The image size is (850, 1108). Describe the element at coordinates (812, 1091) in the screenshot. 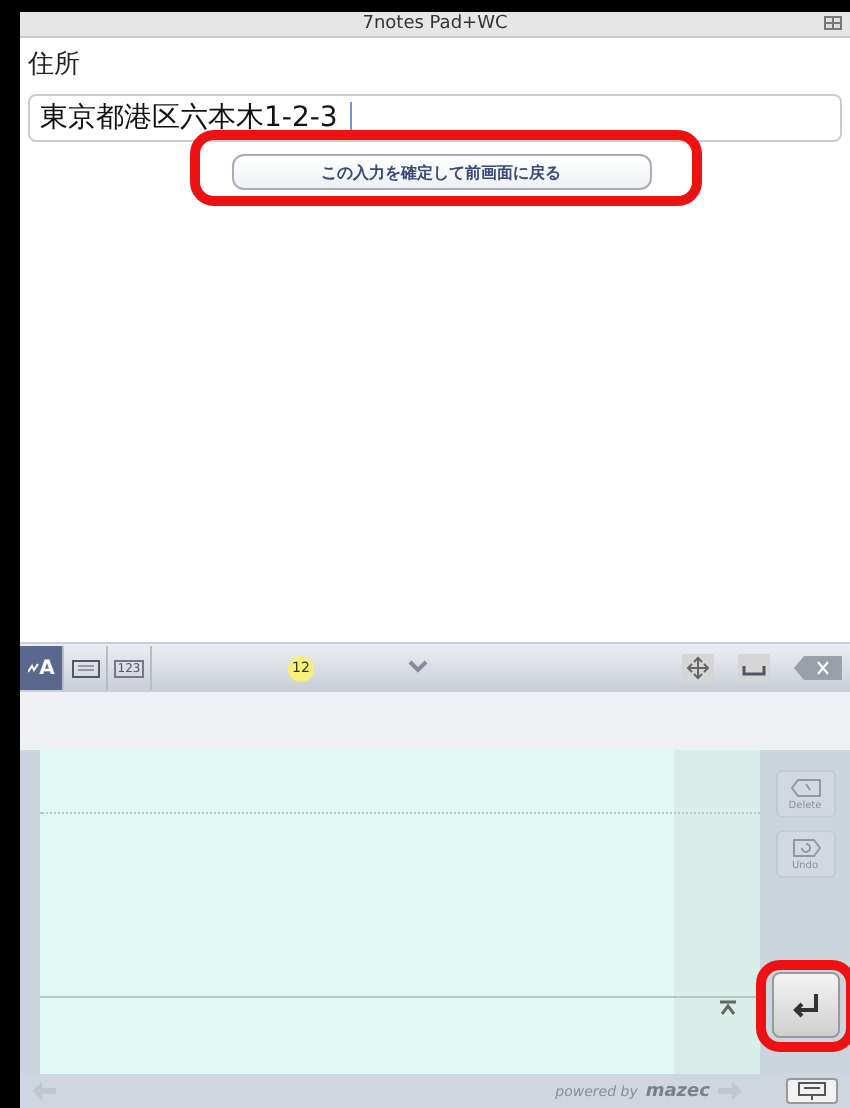

I see `keyboard-toggle-button` at that location.